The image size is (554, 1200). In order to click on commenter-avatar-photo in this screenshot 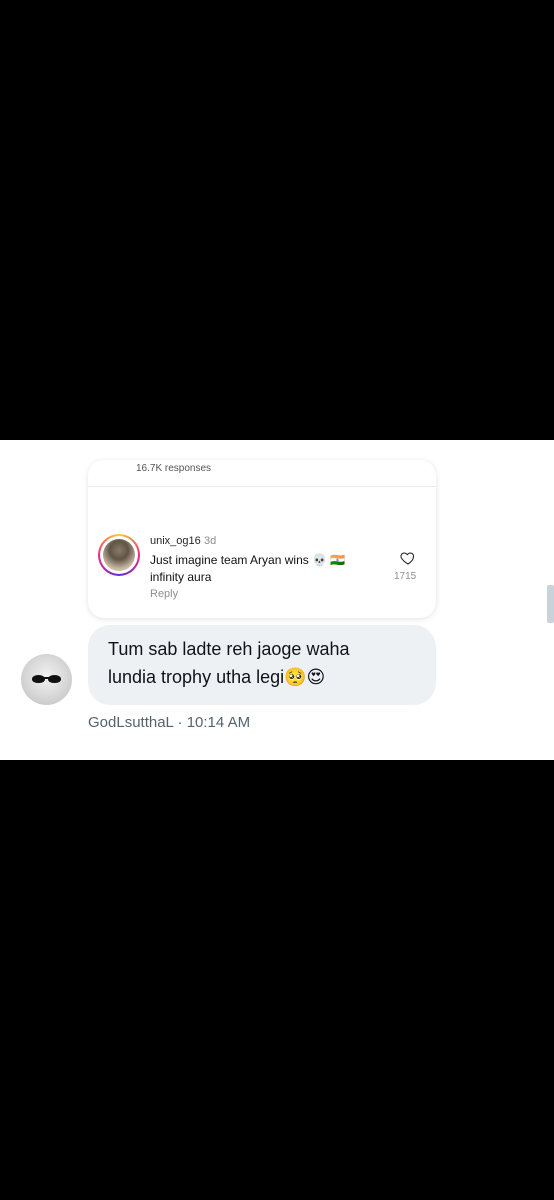, I will do `click(119, 555)`.